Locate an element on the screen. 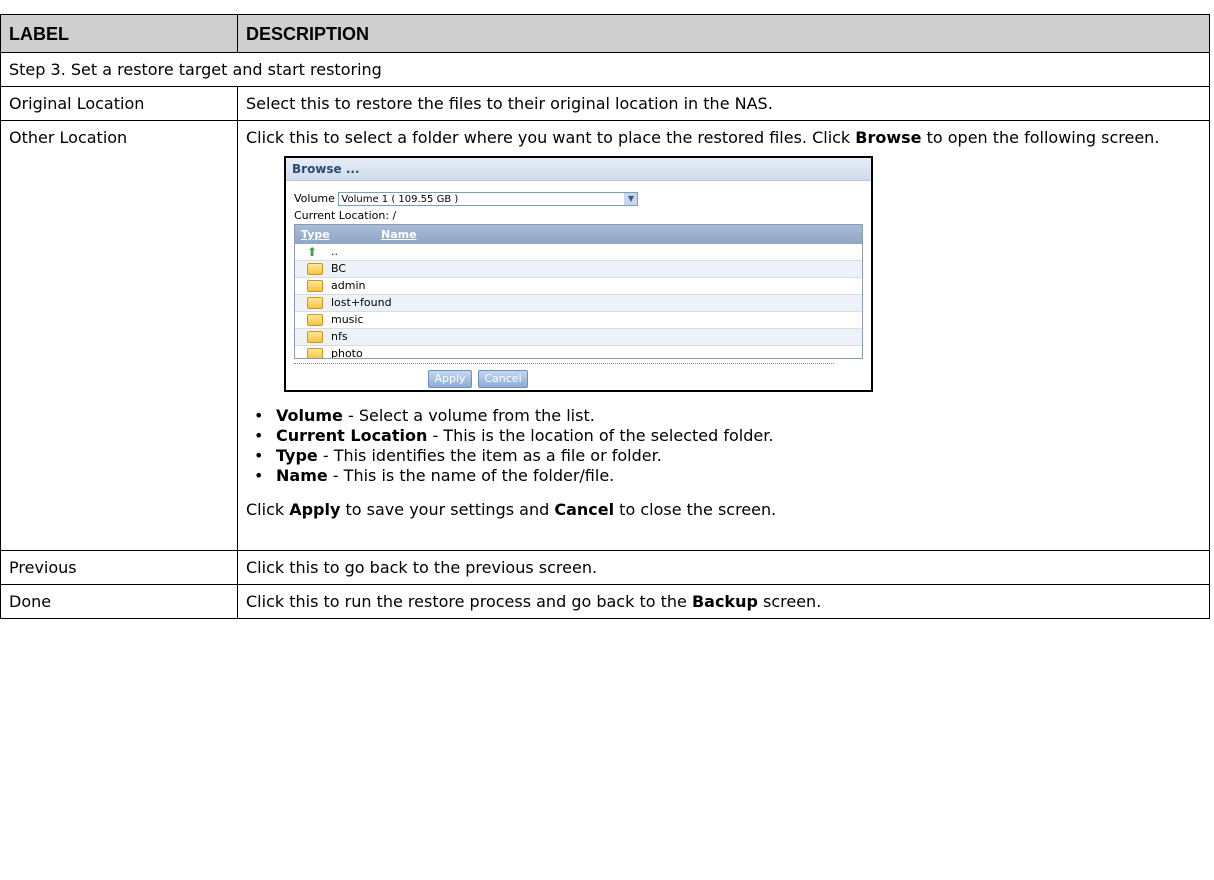 This screenshot has width=1214, height=880. text-bold: Browse is located at coordinates (888, 137).